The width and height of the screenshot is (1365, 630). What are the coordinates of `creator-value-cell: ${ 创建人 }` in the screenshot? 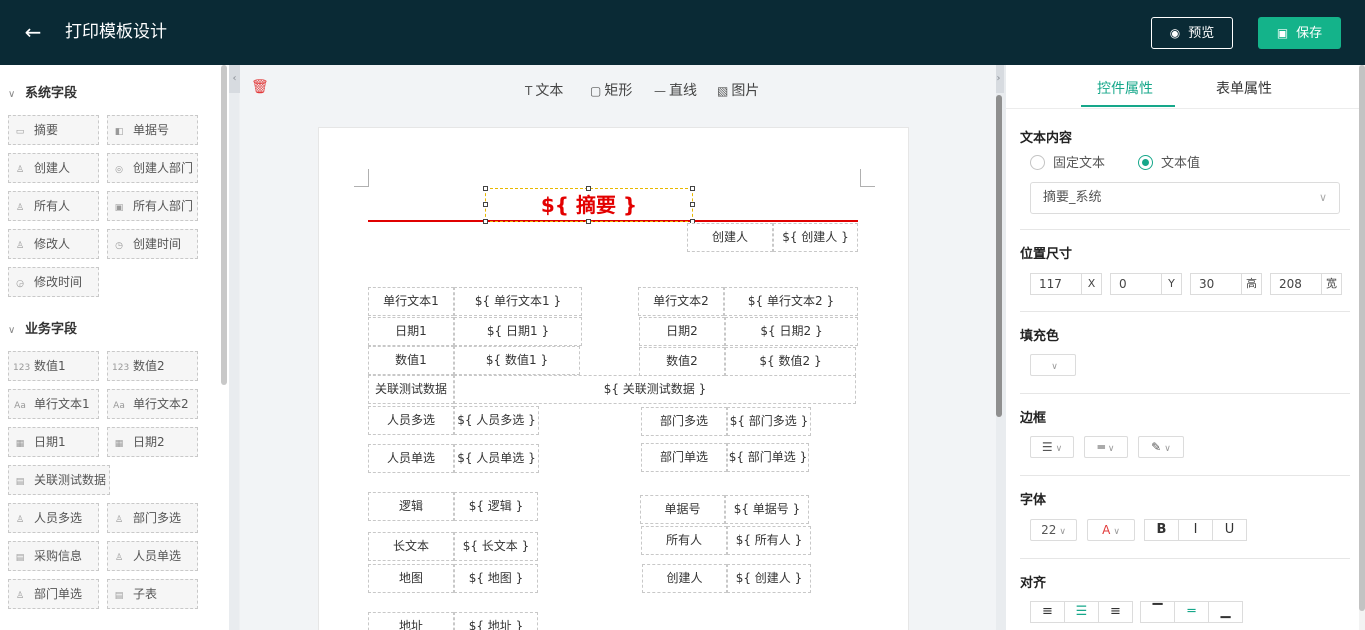 It's located at (815, 237).